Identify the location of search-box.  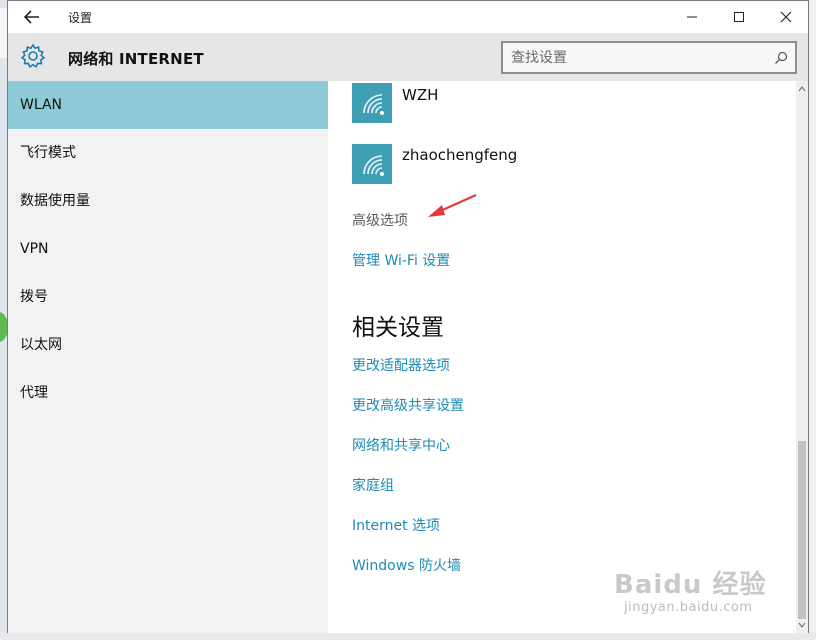
(649, 57).